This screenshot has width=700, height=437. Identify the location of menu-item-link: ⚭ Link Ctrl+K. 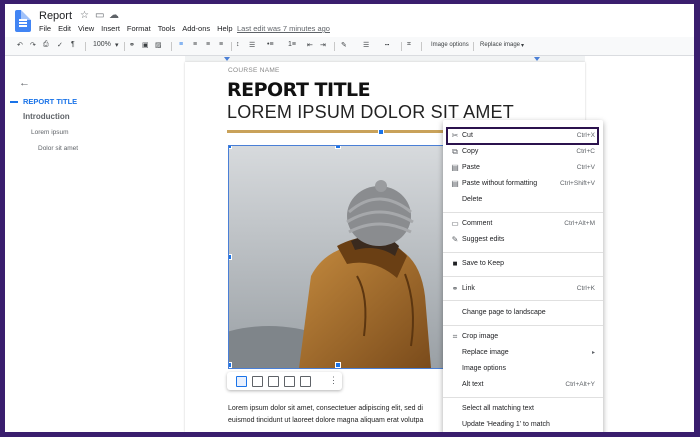
(523, 289).